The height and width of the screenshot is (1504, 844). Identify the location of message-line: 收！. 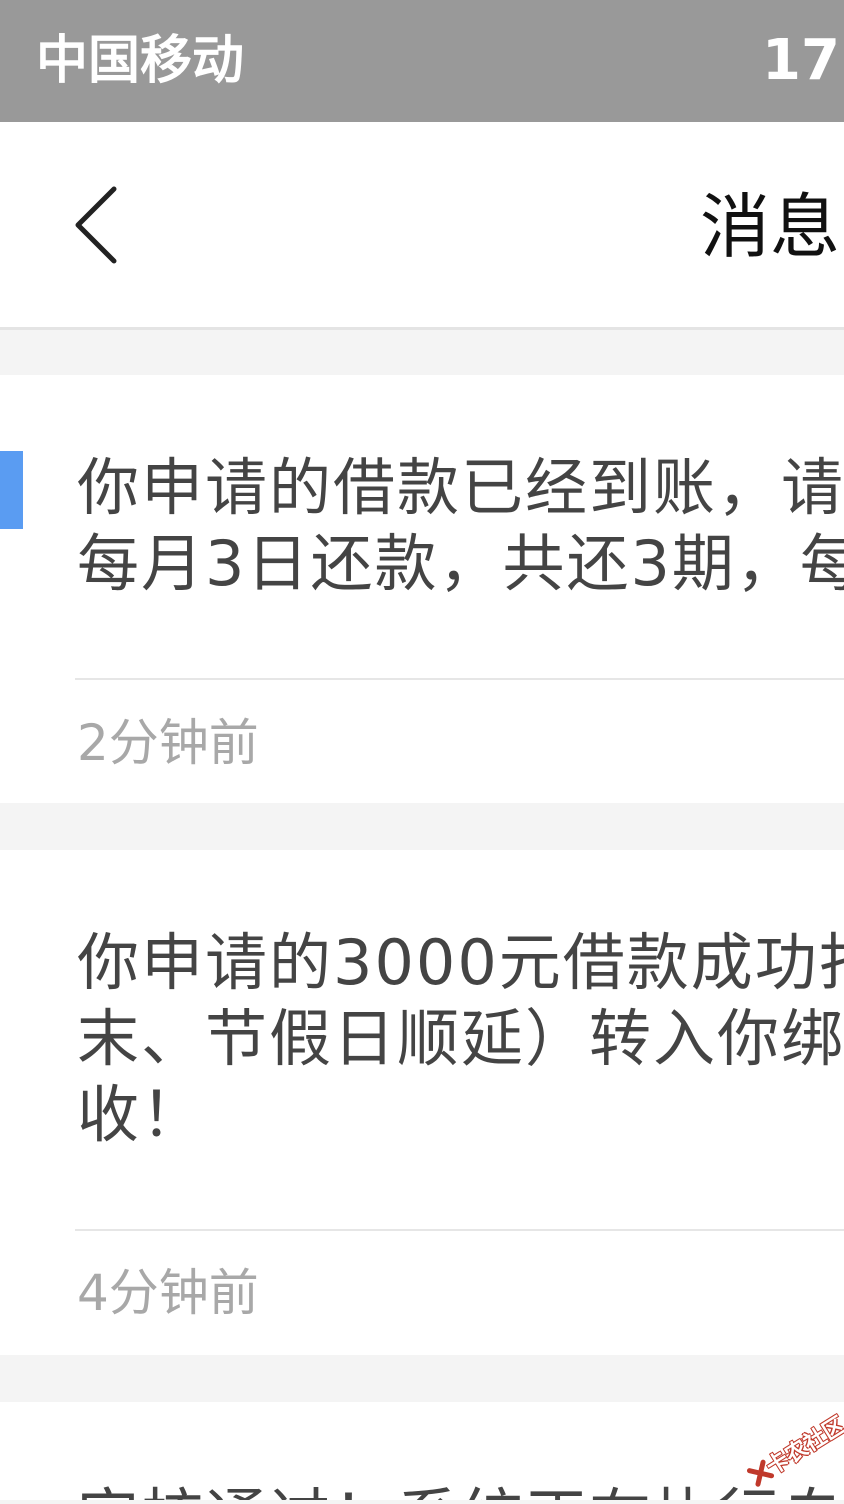
(141, 1114).